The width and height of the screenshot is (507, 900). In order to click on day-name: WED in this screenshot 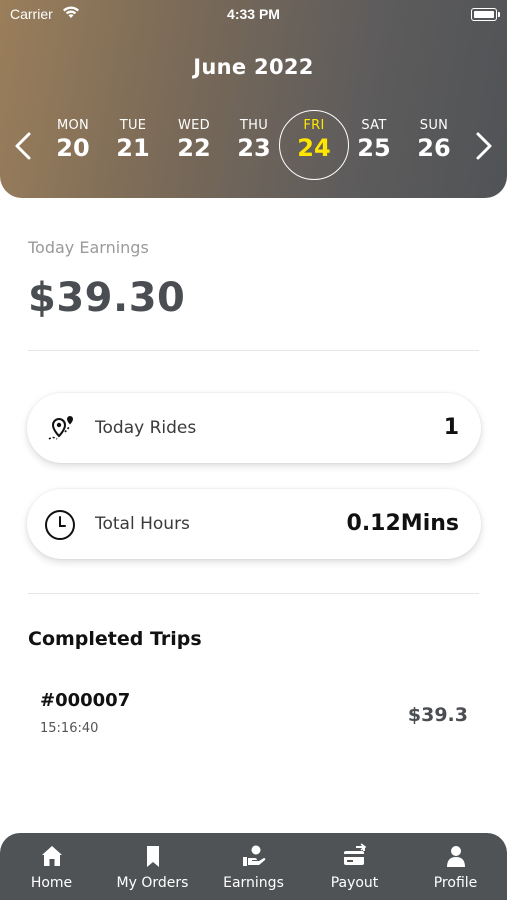, I will do `click(194, 125)`.